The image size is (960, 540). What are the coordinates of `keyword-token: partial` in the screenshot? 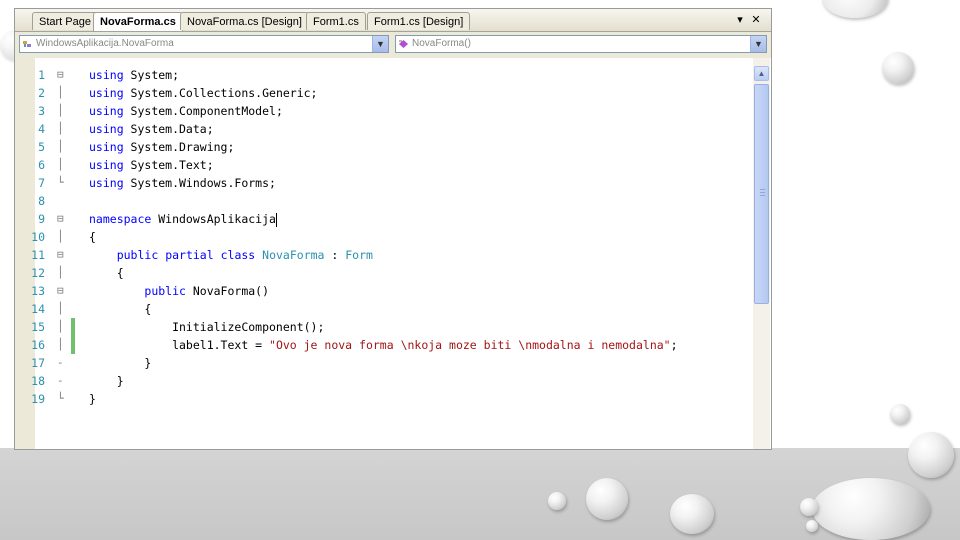 It's located at (189, 255).